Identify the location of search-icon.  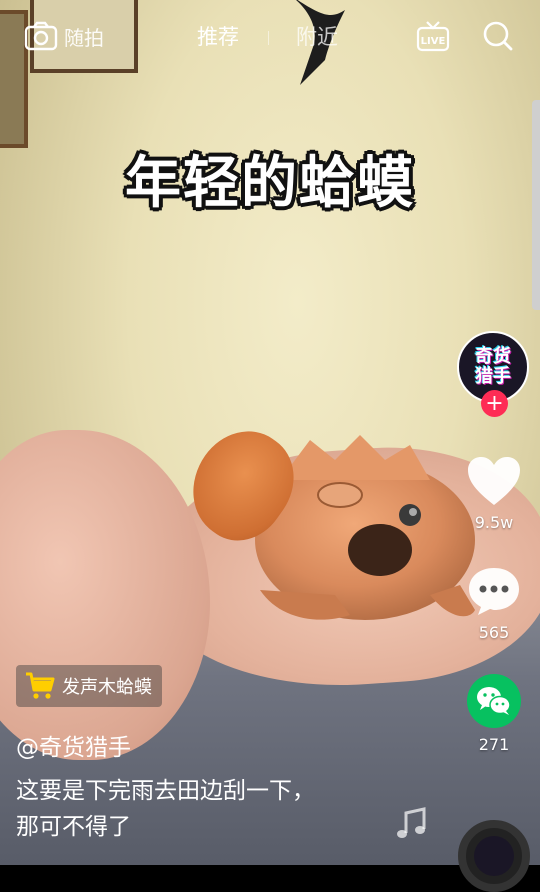
(498, 36).